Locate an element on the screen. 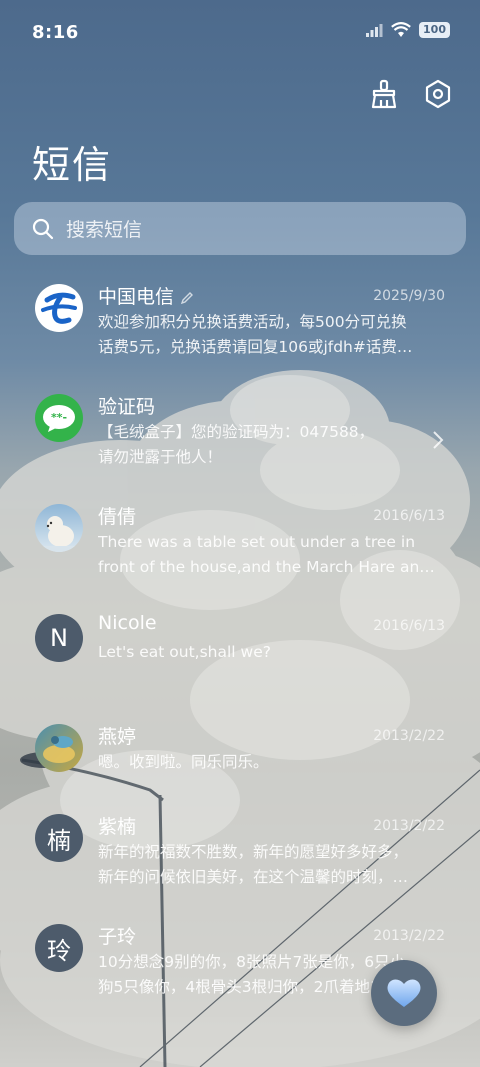 The image size is (480, 1067). chevron-right-icon is located at coordinates (438, 440).